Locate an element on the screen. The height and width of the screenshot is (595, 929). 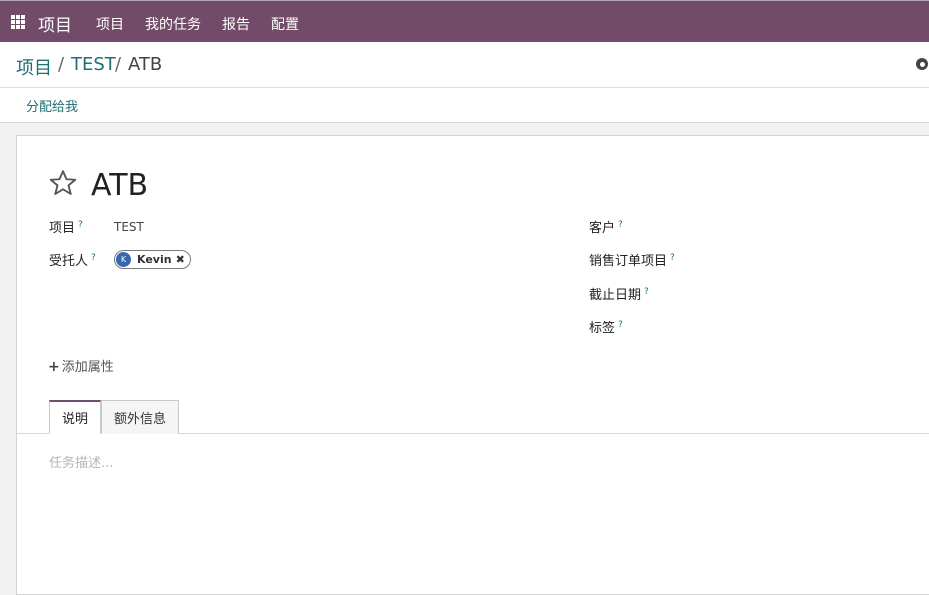
menu-item-my-tasks: 我的任务 is located at coordinates (173, 24).